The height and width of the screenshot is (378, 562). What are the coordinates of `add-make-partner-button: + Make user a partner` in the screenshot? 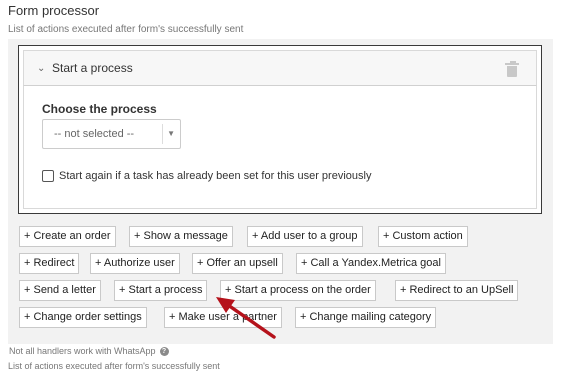 It's located at (223, 317).